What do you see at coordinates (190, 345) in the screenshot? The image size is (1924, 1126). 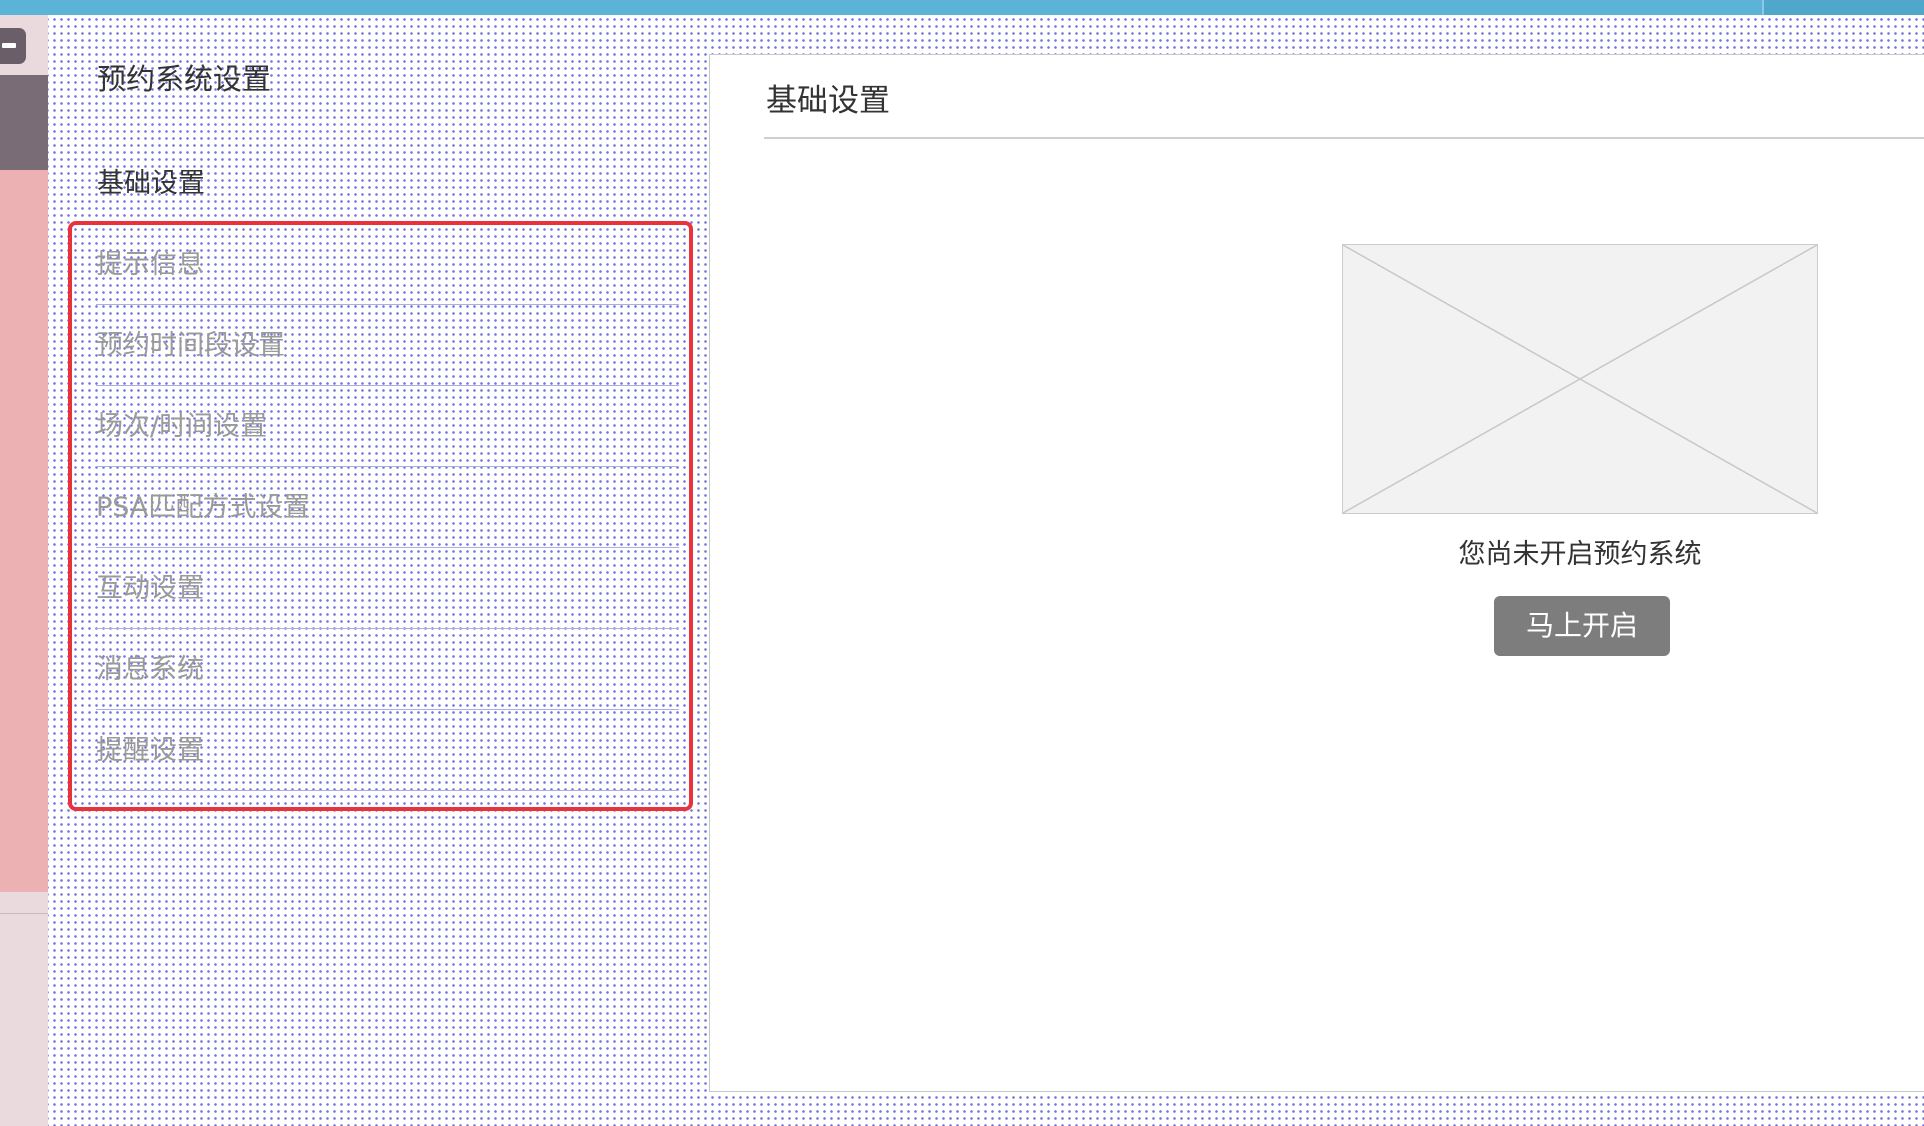 I see `nav-item-label: 预约时间段设置` at bounding box center [190, 345].